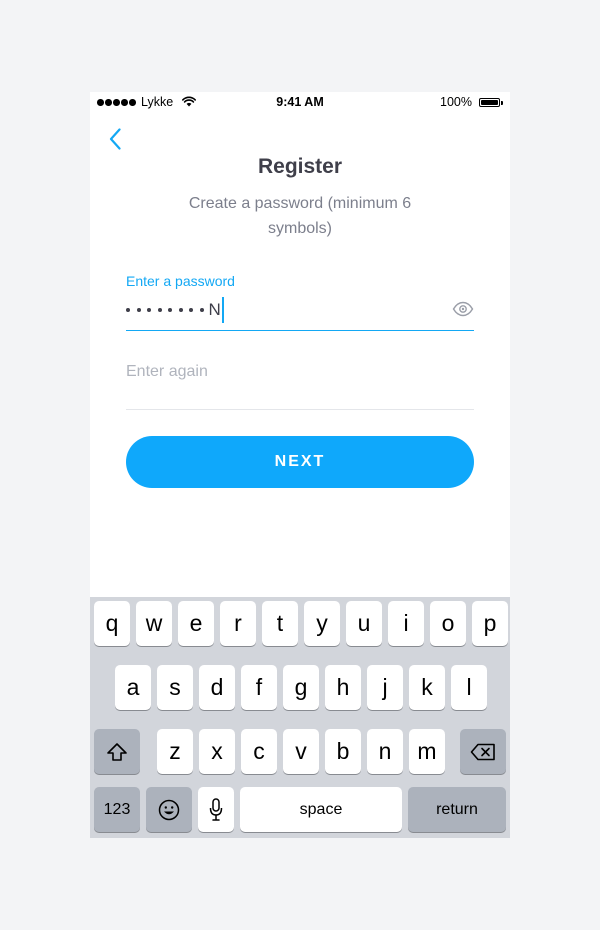 The width and height of the screenshot is (600, 930). What do you see at coordinates (196, 623) in the screenshot?
I see `key-e: e` at bounding box center [196, 623].